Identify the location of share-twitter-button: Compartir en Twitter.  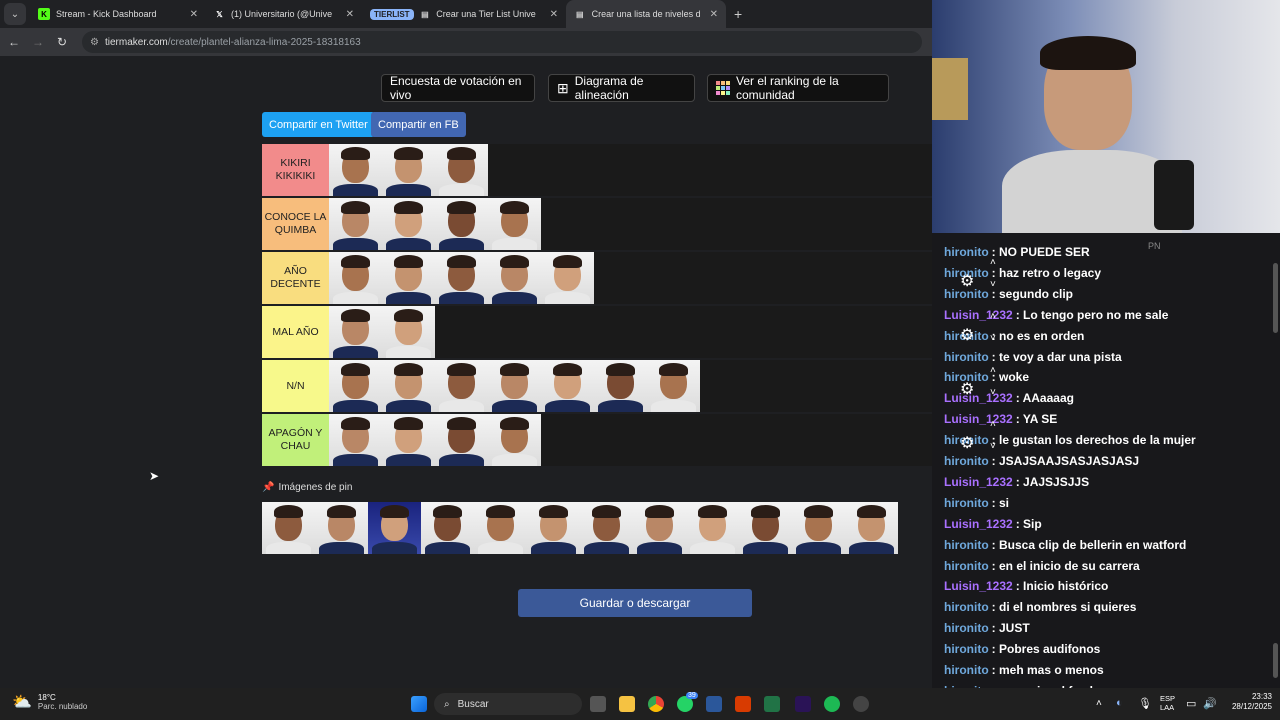
(318, 124).